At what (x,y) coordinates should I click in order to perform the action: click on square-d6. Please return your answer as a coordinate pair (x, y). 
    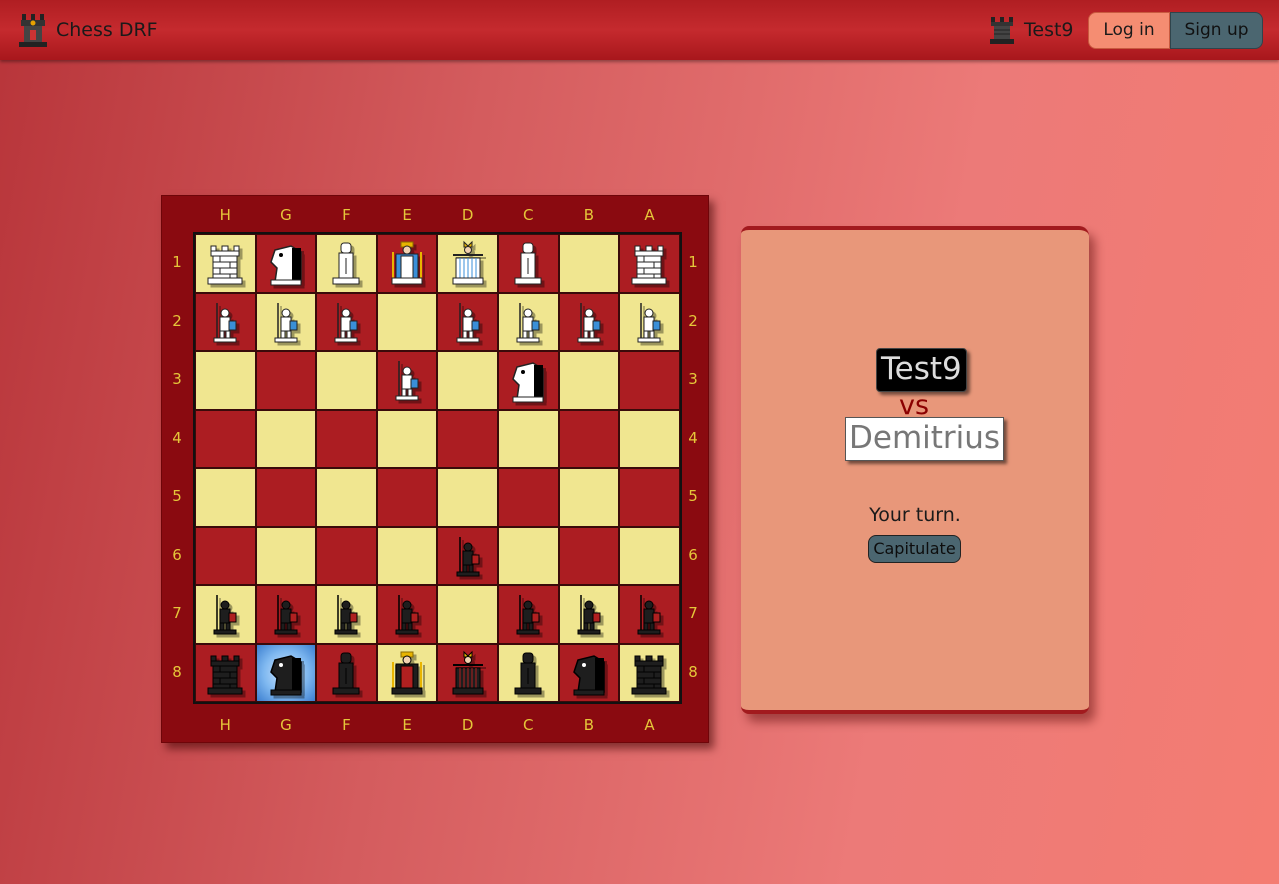
    Looking at the image, I should click on (467, 555).